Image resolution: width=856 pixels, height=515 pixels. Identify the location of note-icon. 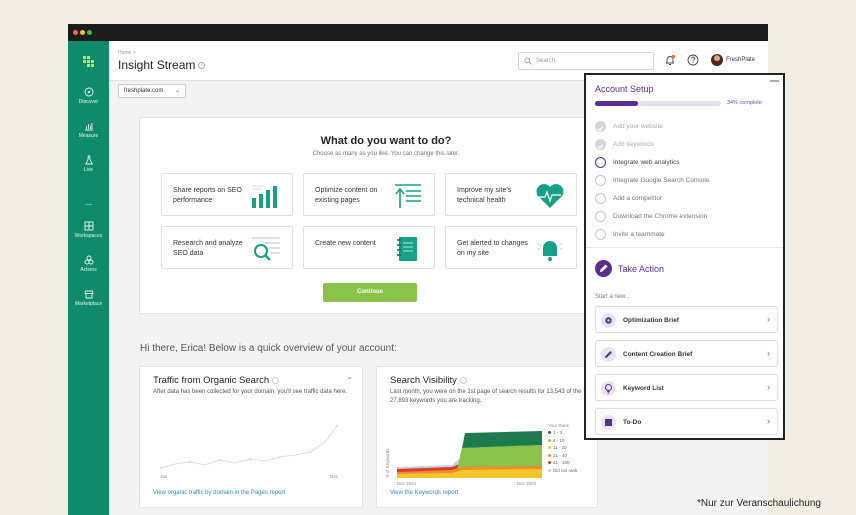
(608, 422).